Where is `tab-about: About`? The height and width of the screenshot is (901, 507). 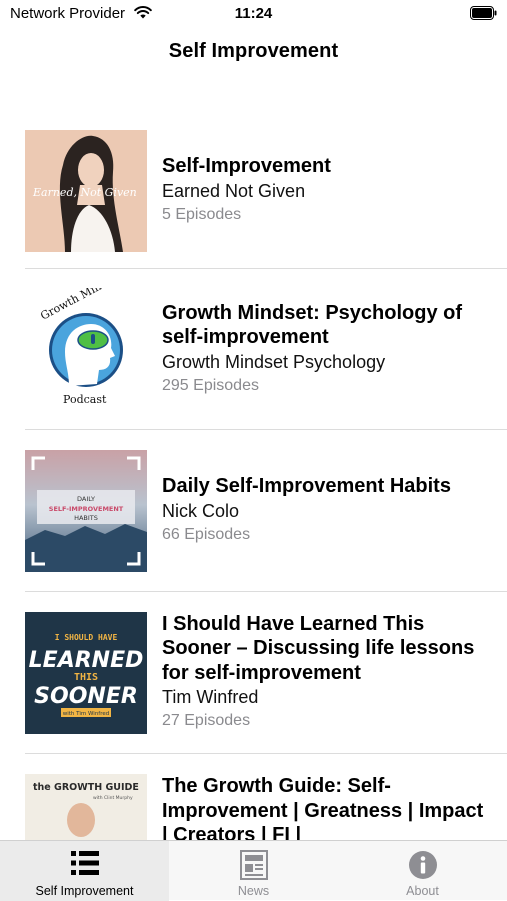 tab-about: About is located at coordinates (422, 871).